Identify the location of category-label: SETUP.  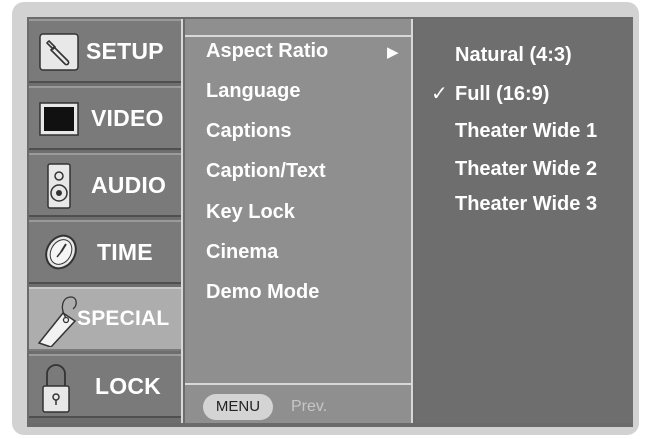
(125, 51).